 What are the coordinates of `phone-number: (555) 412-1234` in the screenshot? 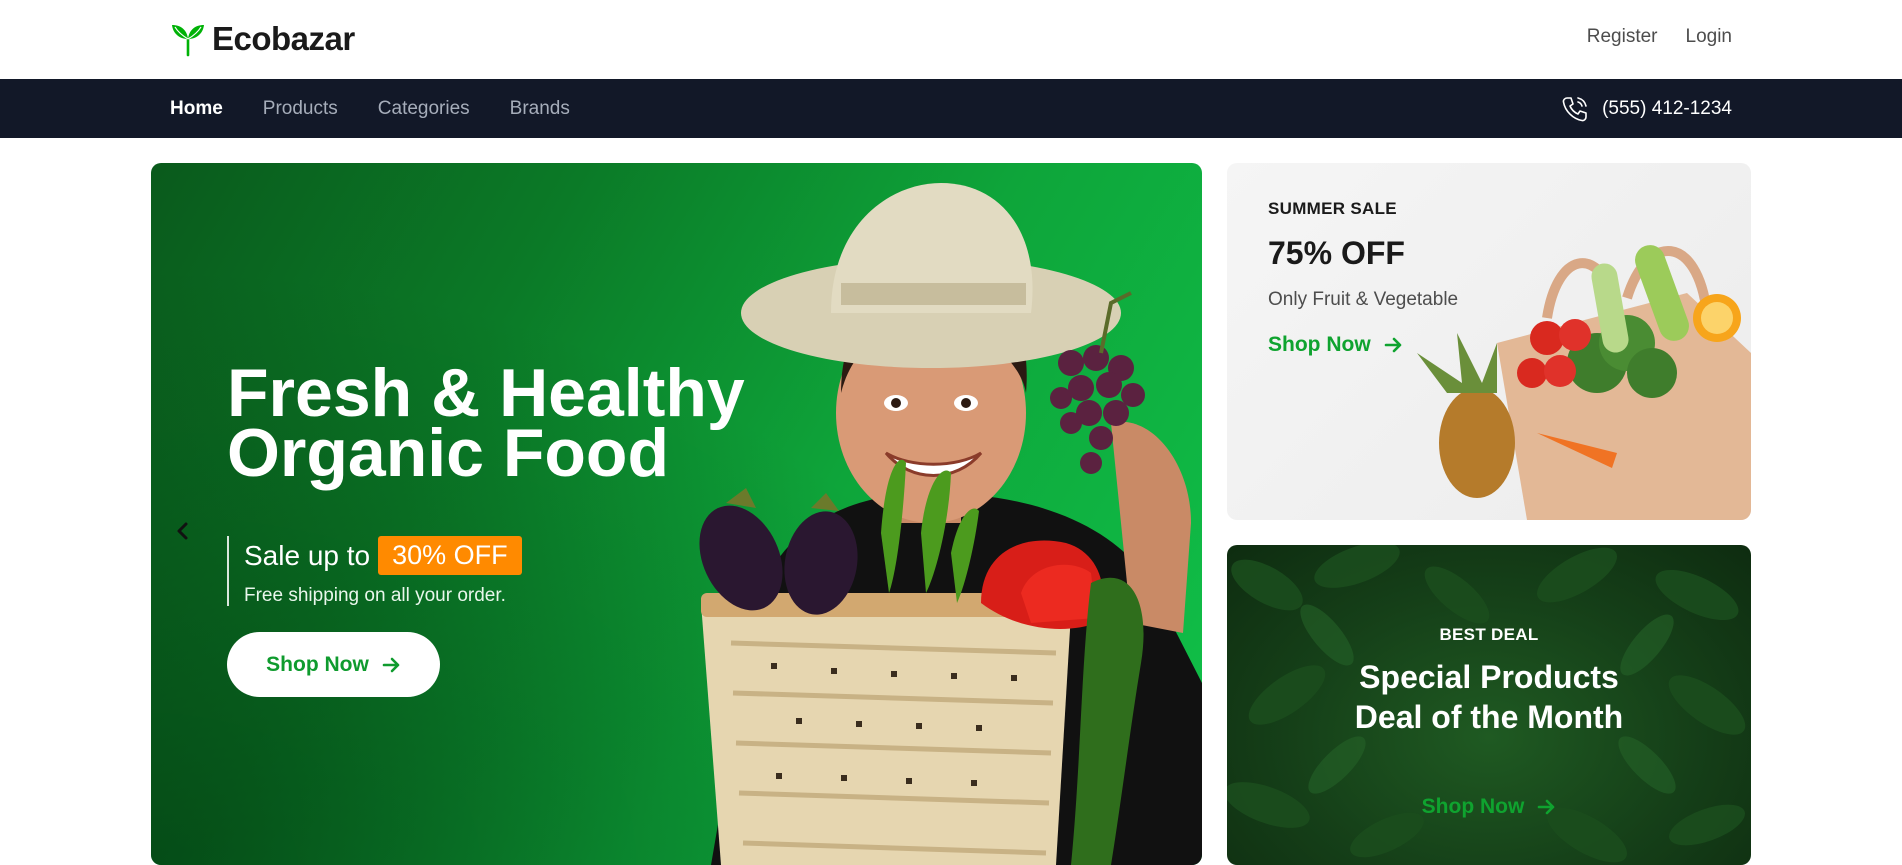 It's located at (1667, 108).